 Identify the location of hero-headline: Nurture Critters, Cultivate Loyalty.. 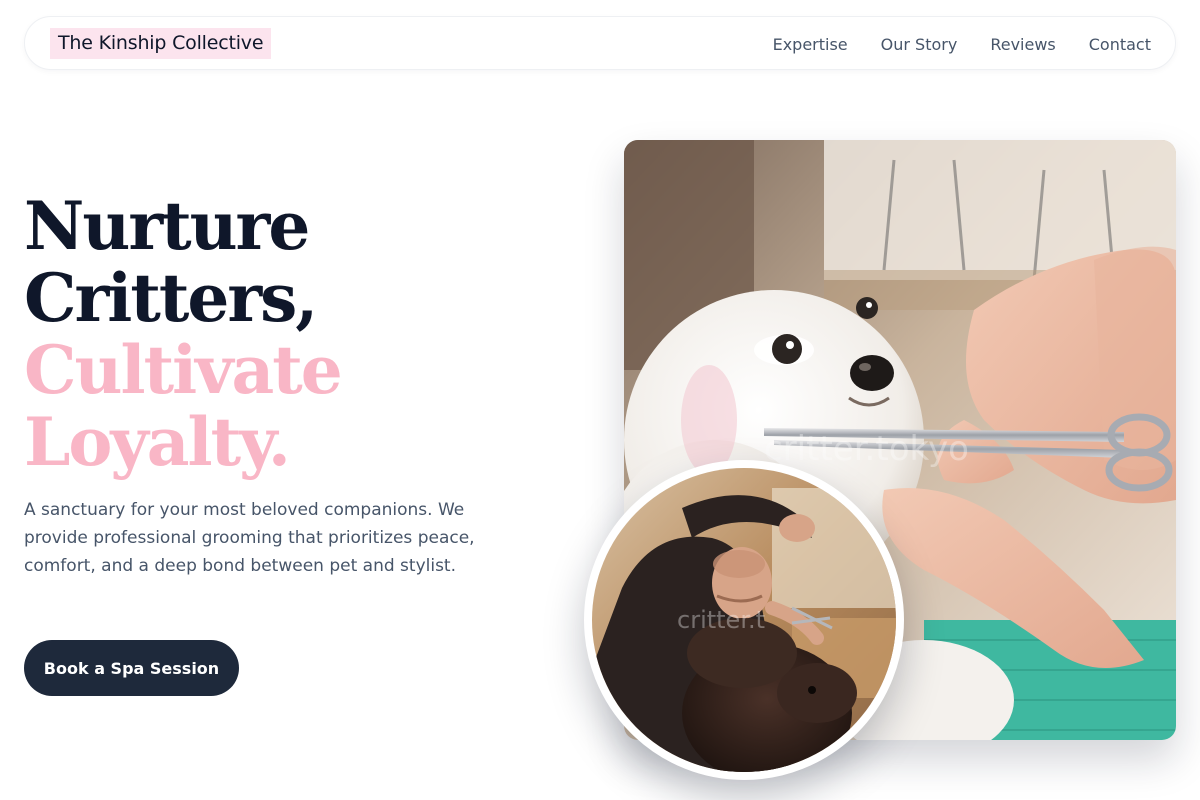
(183, 334).